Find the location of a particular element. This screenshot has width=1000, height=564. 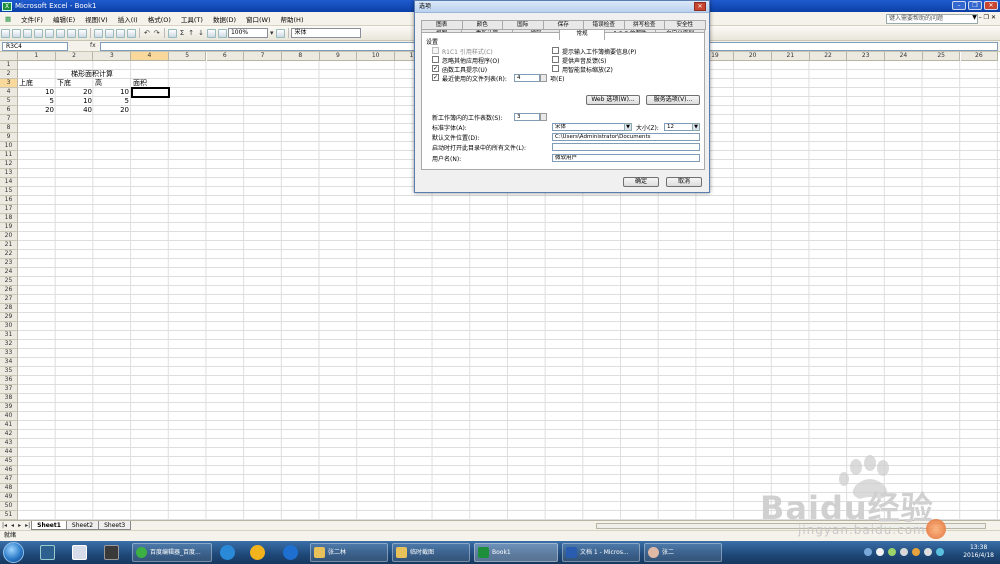

recent-files-spinner is located at coordinates (543, 78).